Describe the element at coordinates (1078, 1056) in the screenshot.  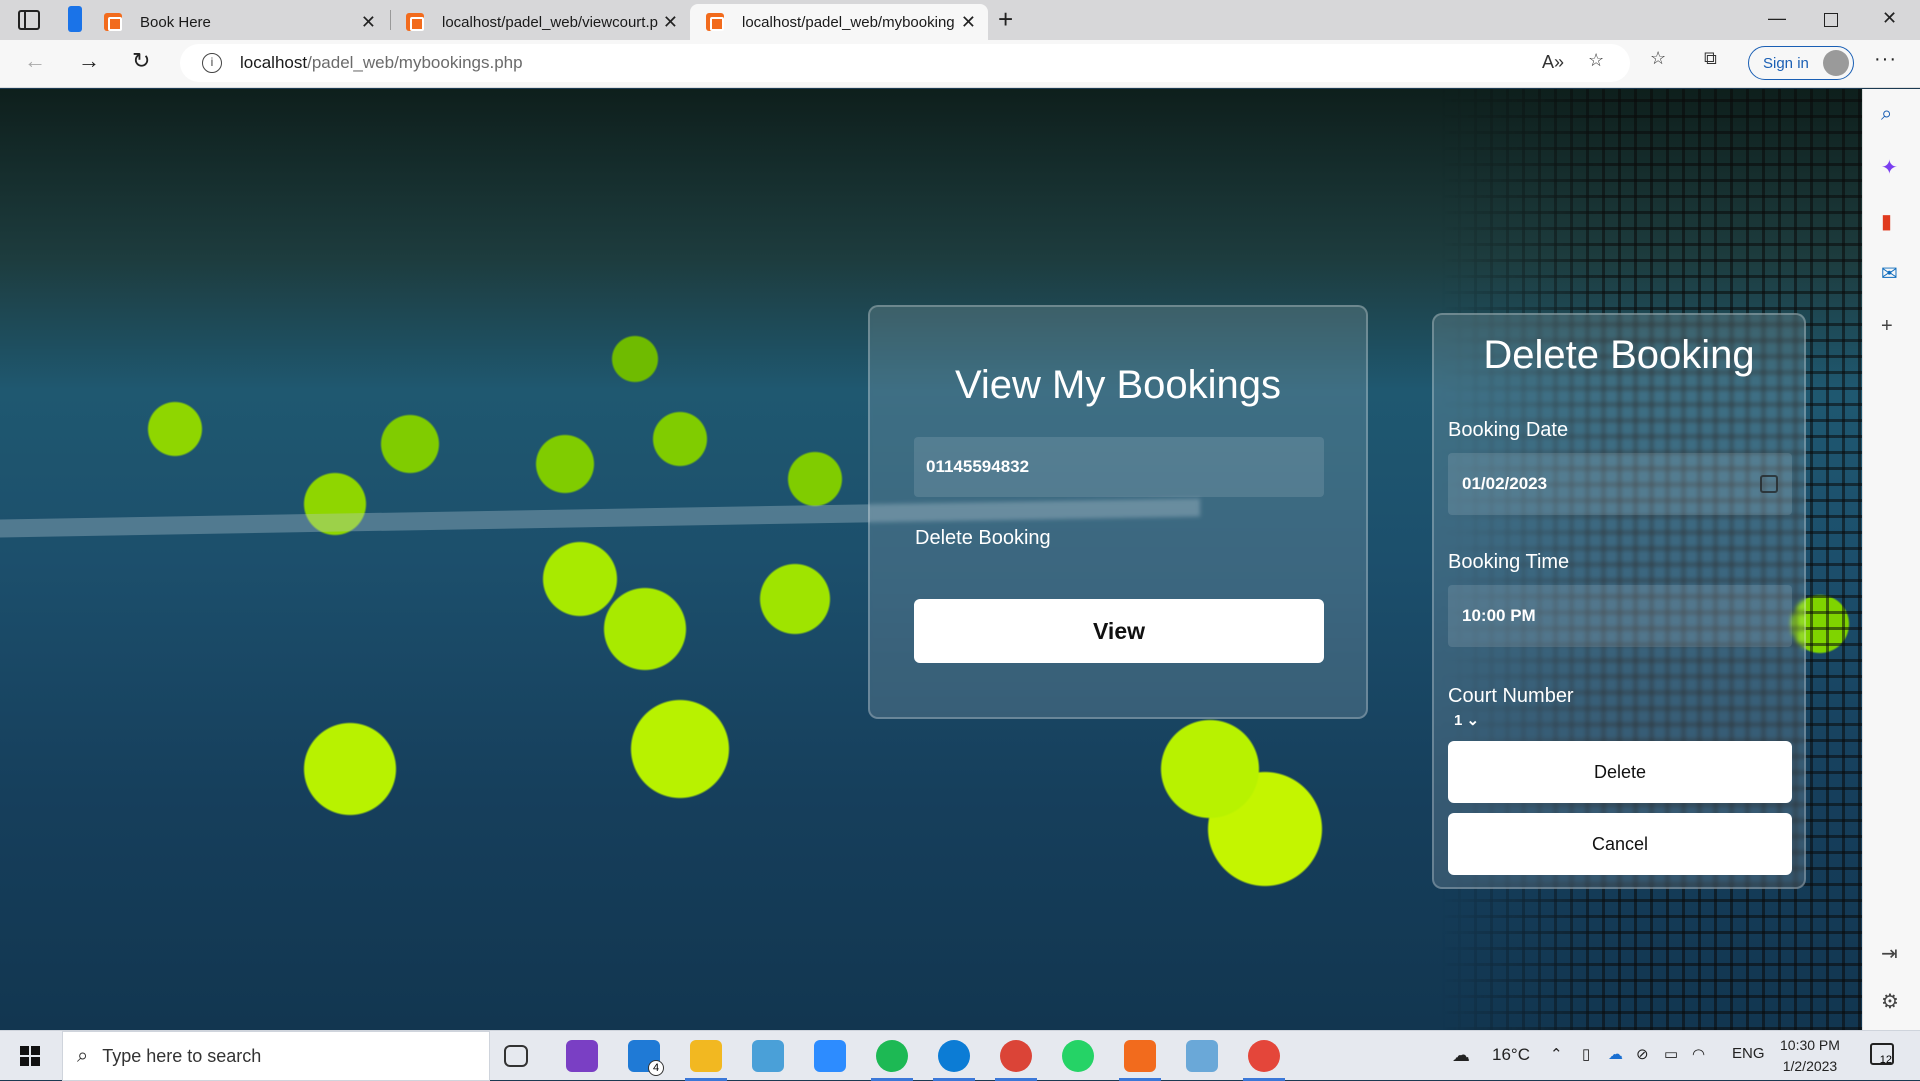
I see `whatsapp-icon` at that location.